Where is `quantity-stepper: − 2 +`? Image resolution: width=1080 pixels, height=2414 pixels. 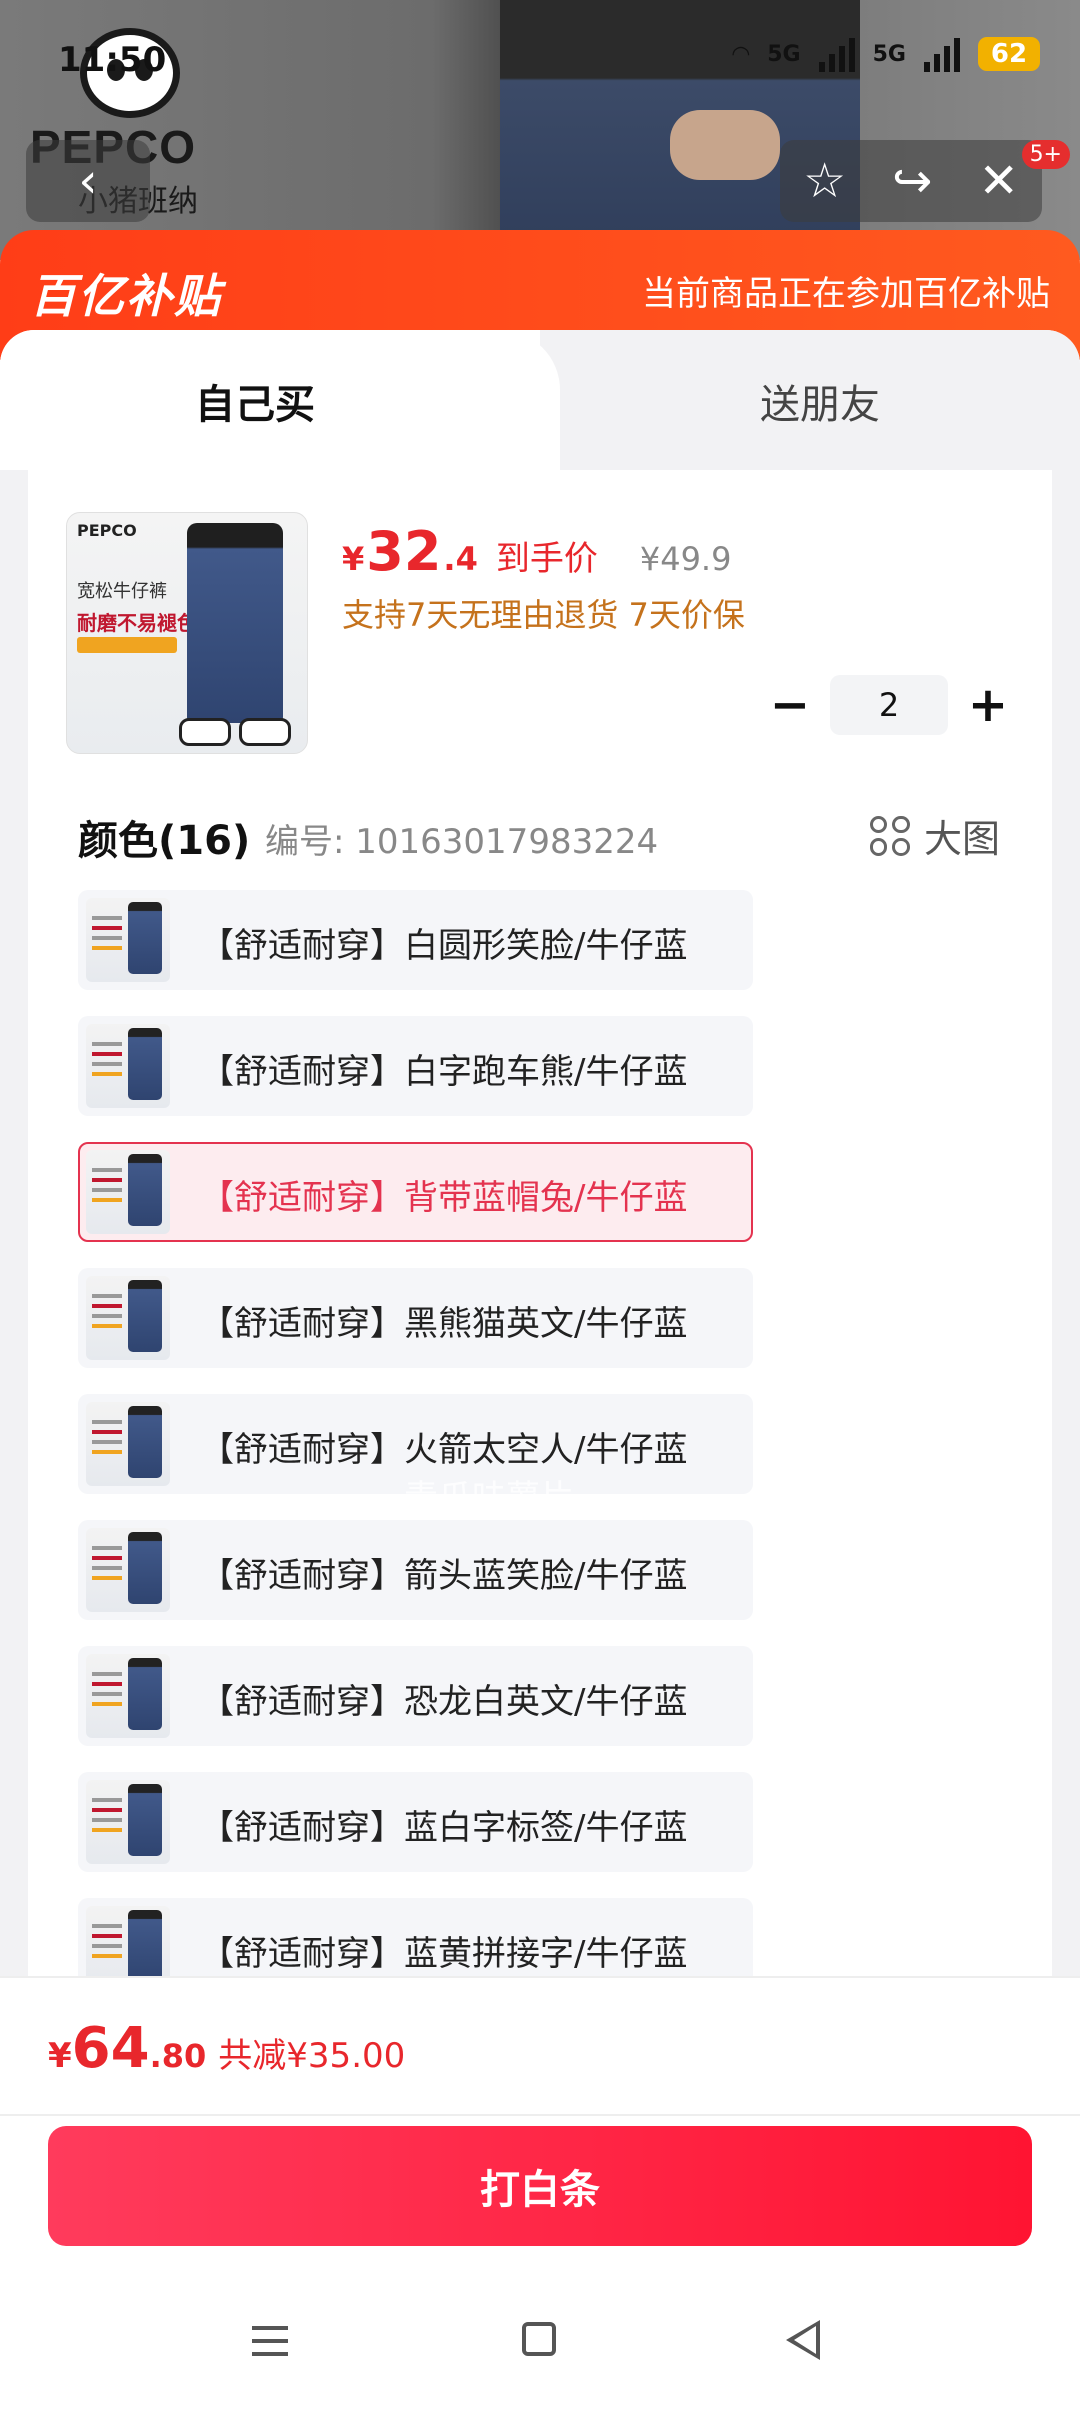
quantity-stepper: − 2 + is located at coordinates (889, 705).